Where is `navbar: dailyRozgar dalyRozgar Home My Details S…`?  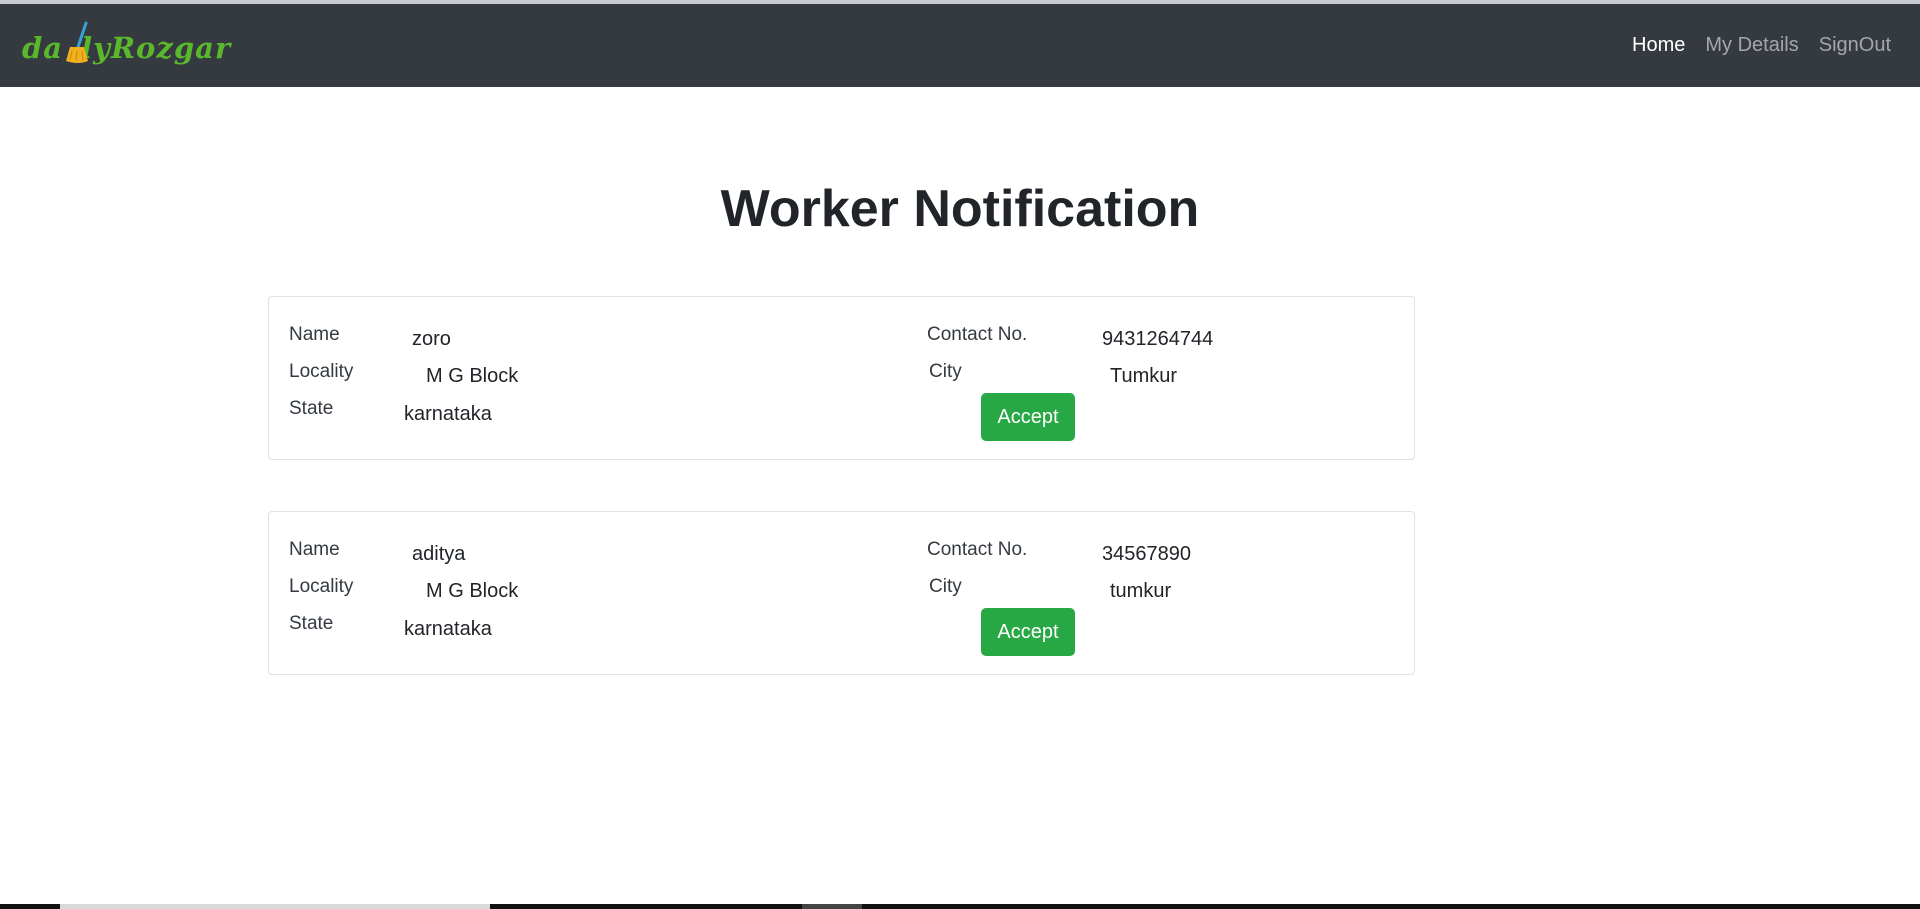
navbar: dailyRozgar dalyRozgar Home My Details S… is located at coordinates (960, 45).